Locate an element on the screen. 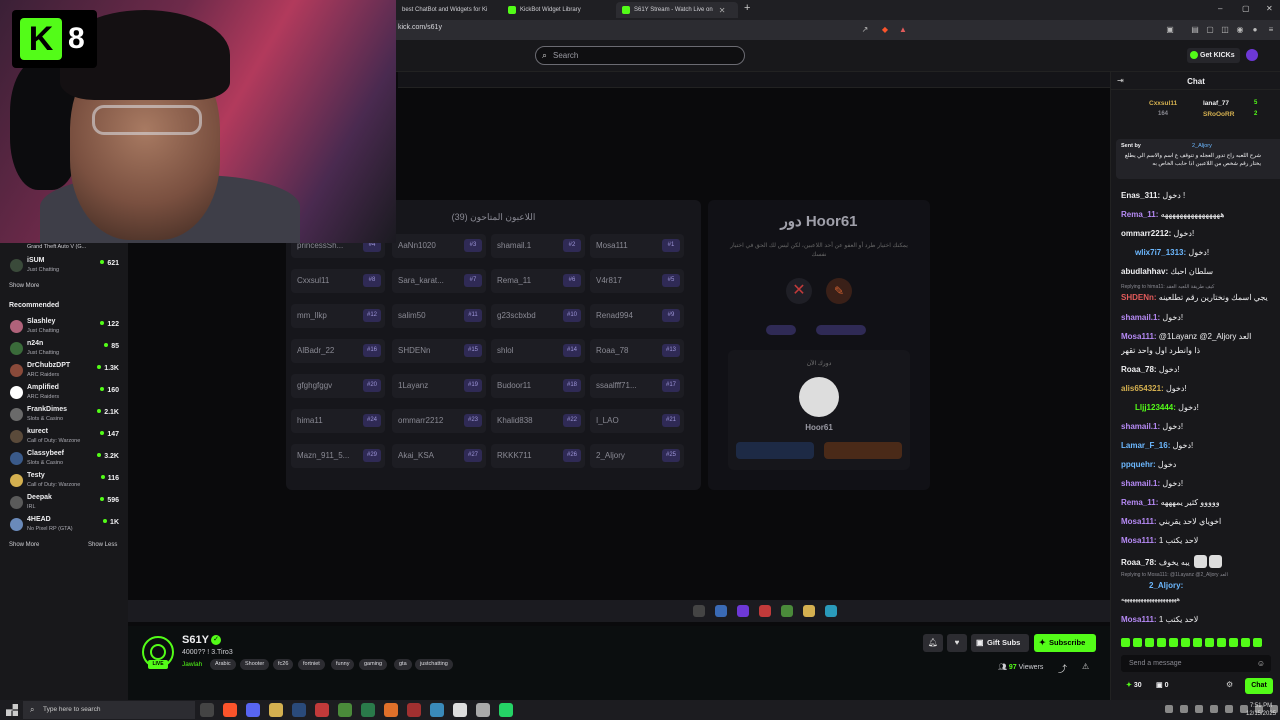  stream-category: Jawlah is located at coordinates (192, 664).